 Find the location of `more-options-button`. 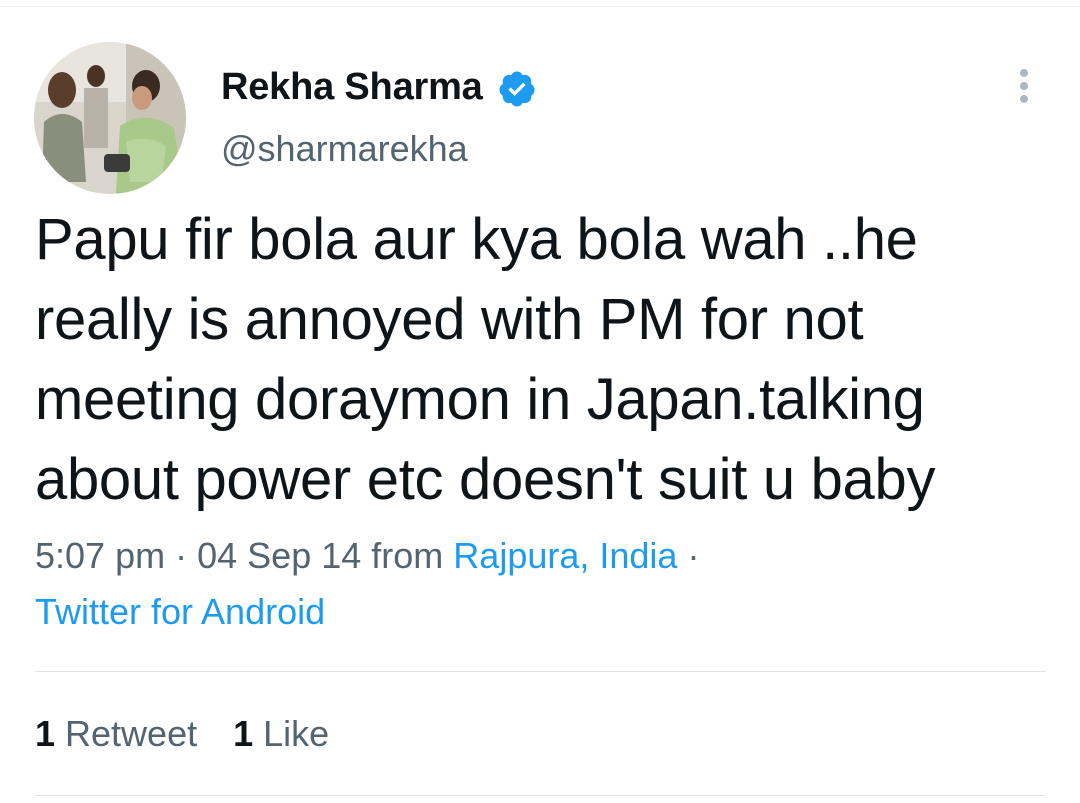

more-options-button is located at coordinates (1024, 86).